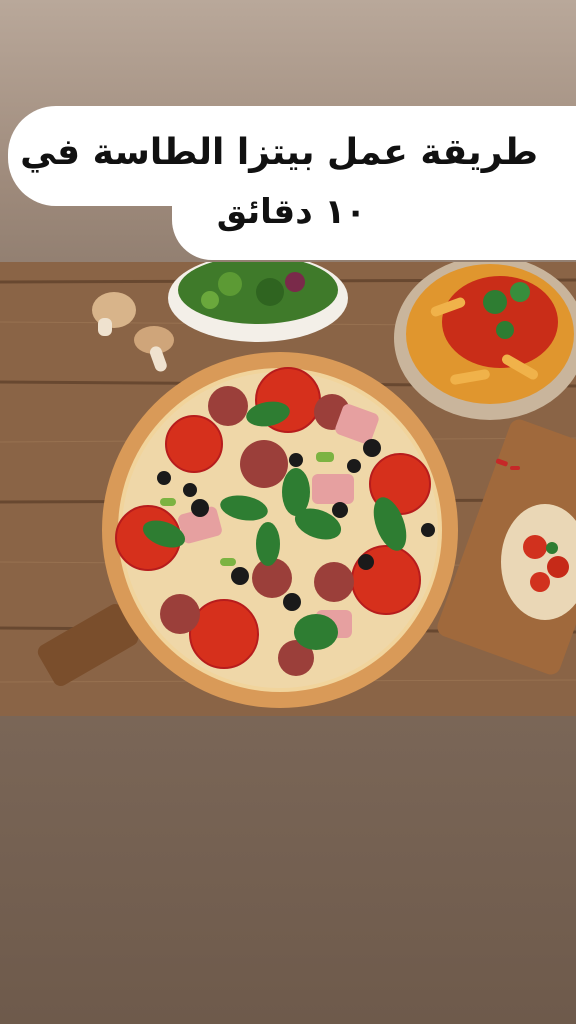 The image size is (576, 1024). Describe the element at coordinates (291, 212) in the screenshot. I see `caption-title-line2: ١٠ دقائق` at that location.